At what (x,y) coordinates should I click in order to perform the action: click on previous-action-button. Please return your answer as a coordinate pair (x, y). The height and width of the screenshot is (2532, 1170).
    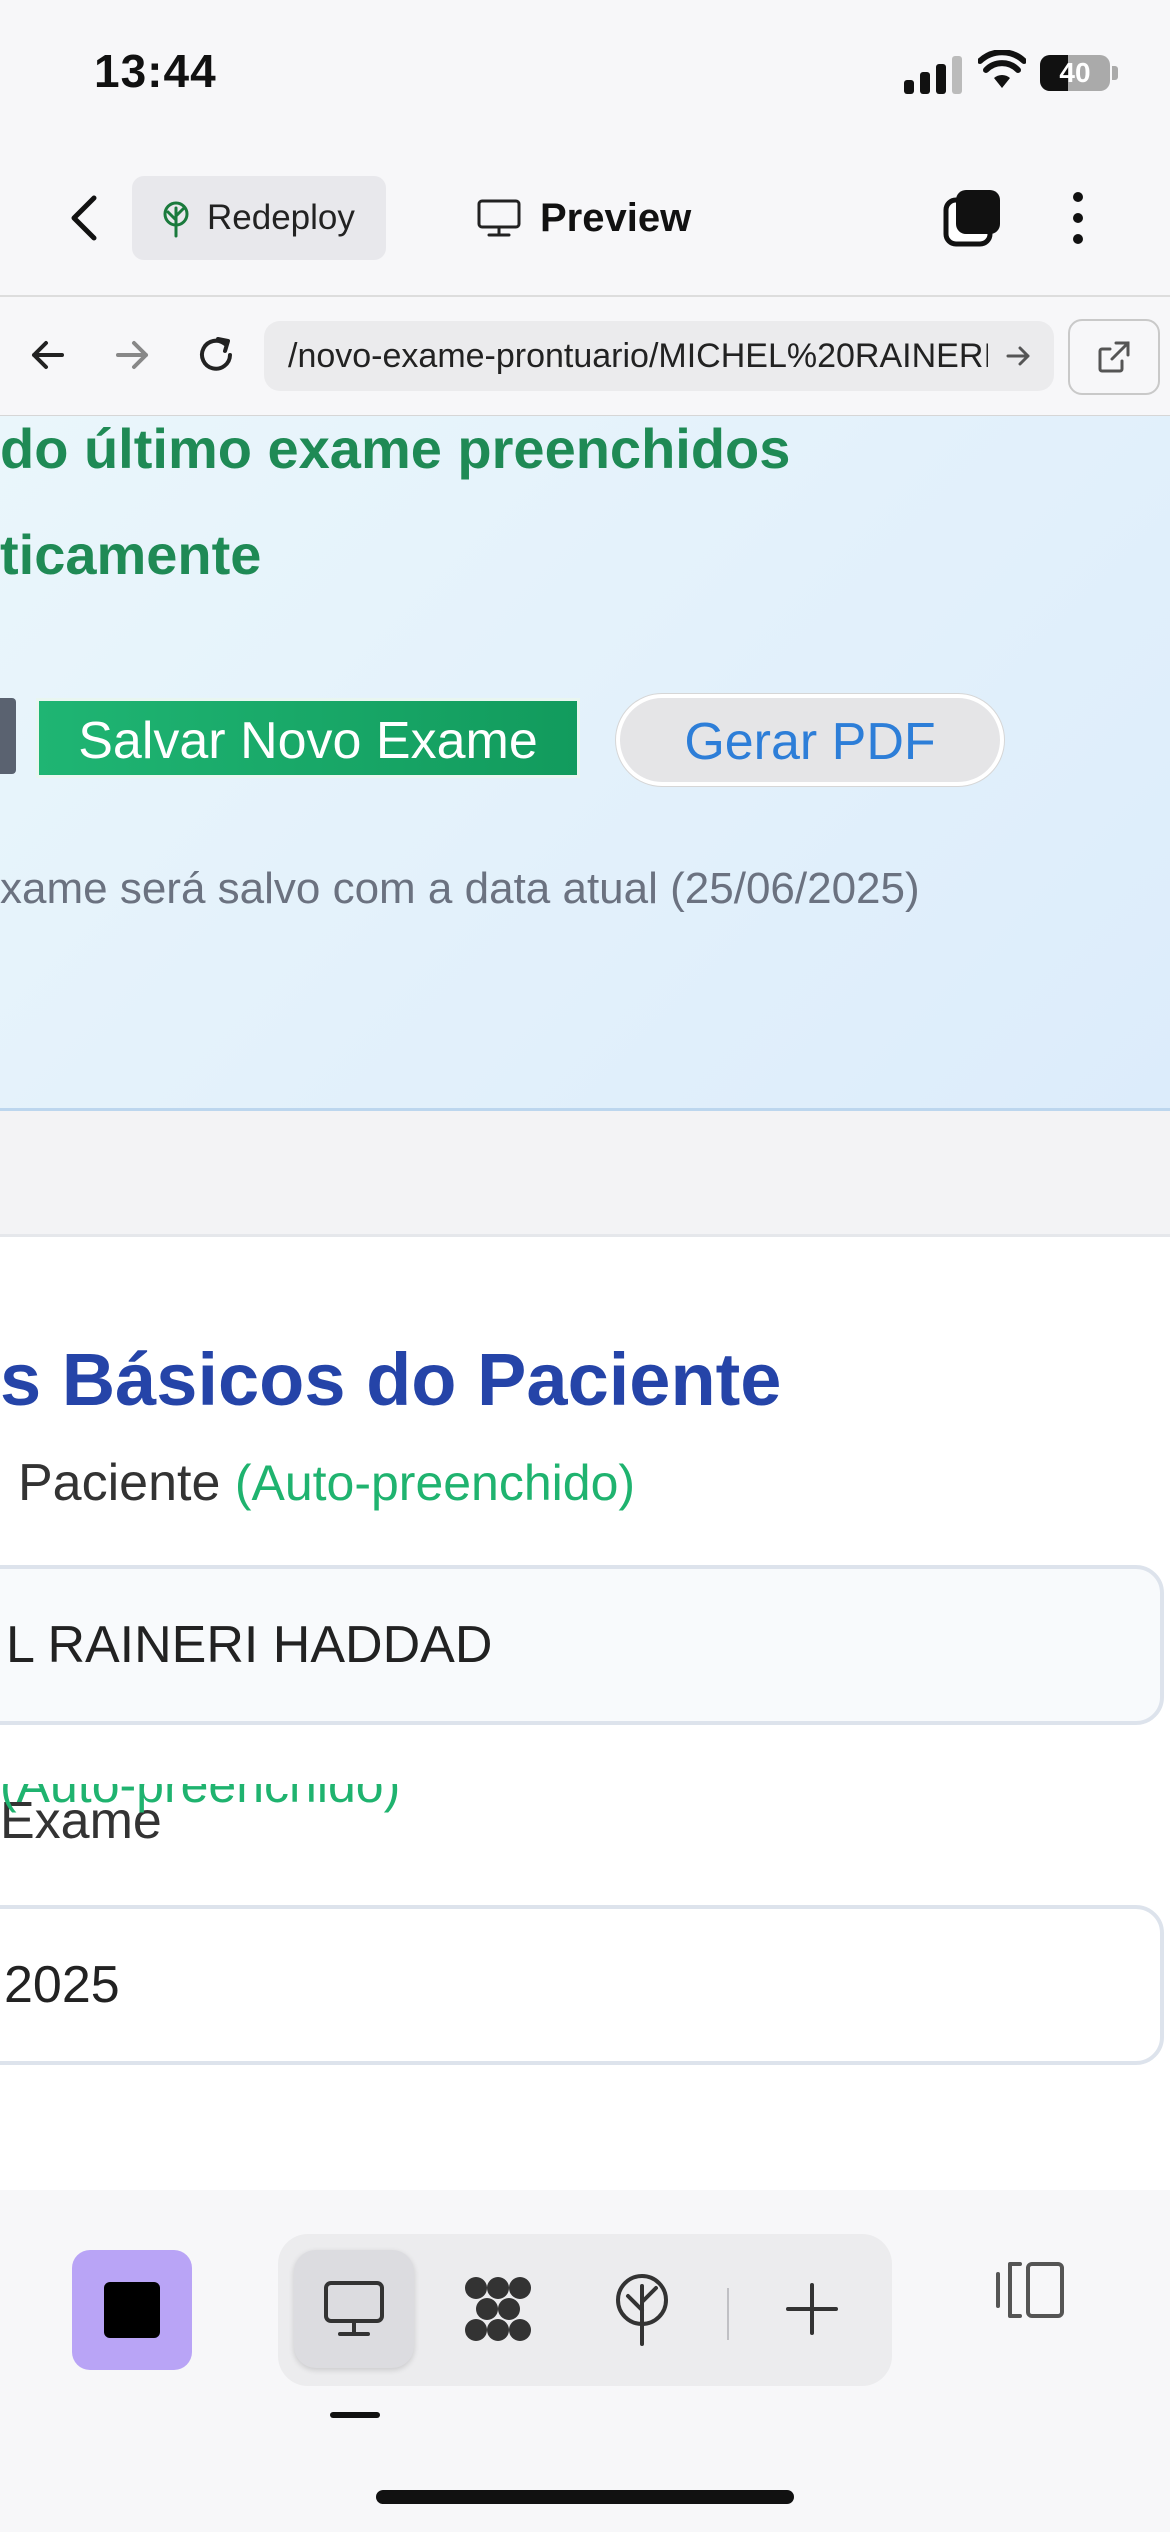
    Looking at the image, I should click on (8, 736).